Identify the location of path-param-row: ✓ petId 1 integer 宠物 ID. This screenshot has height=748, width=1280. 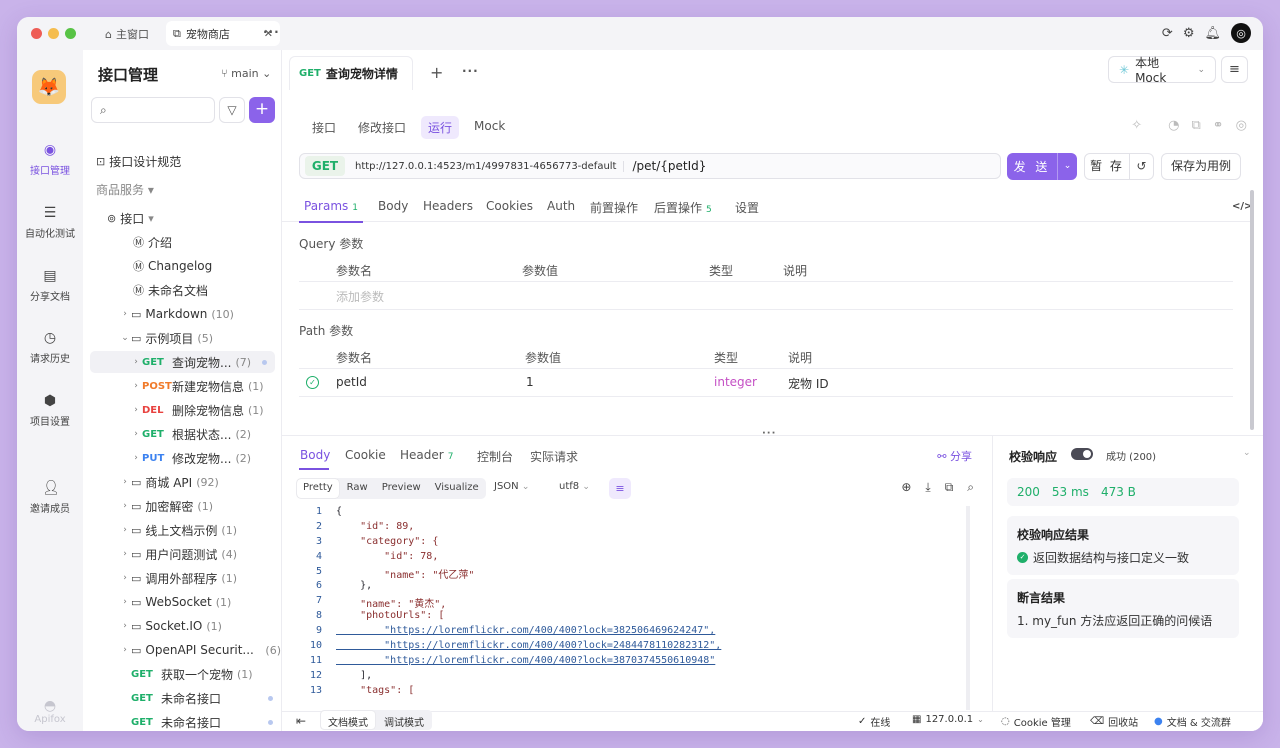
(766, 383).